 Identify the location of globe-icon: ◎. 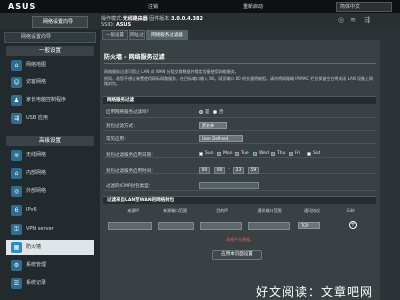
(341, 20).